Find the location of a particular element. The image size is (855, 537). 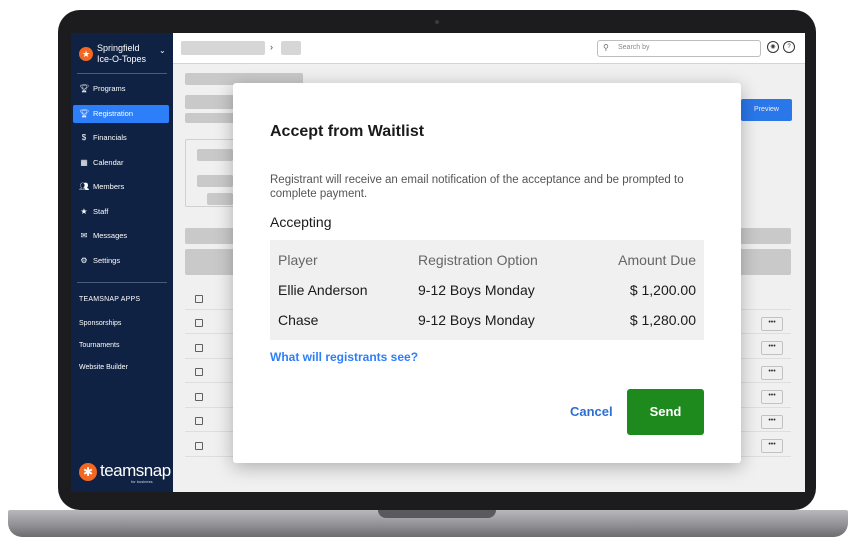

org-name: Springfield Ice-O-Topes is located at coordinates (122, 53).